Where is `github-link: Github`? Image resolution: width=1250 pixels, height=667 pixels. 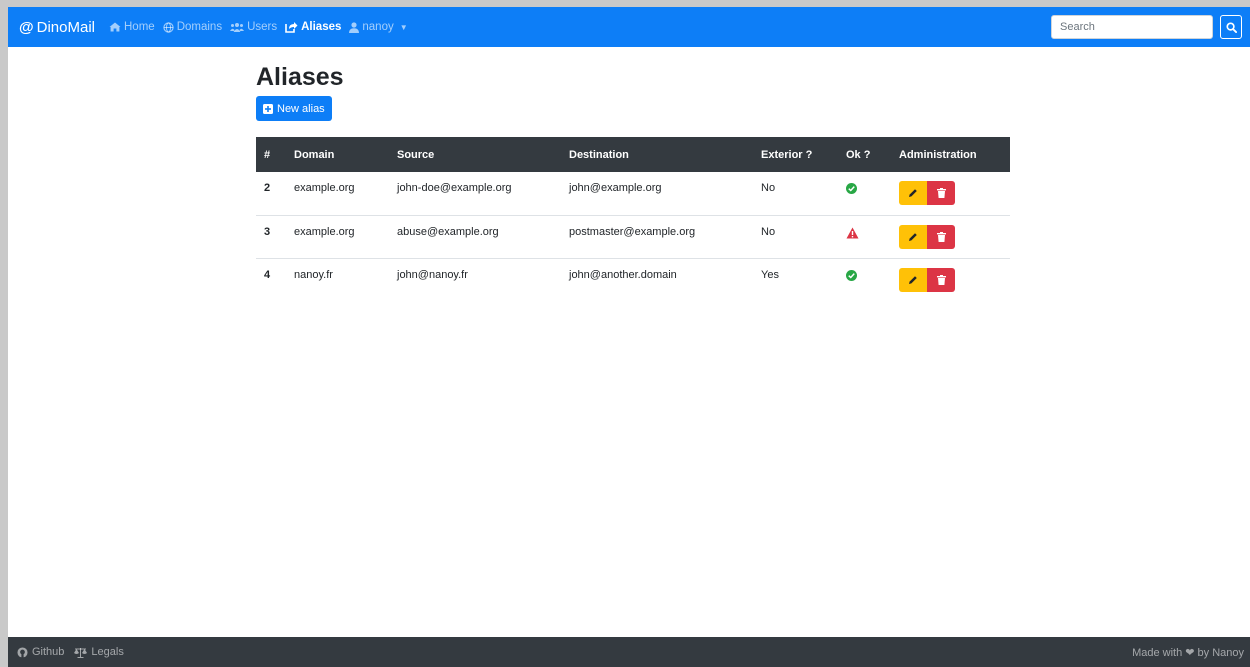
github-link: Github is located at coordinates (40, 652).